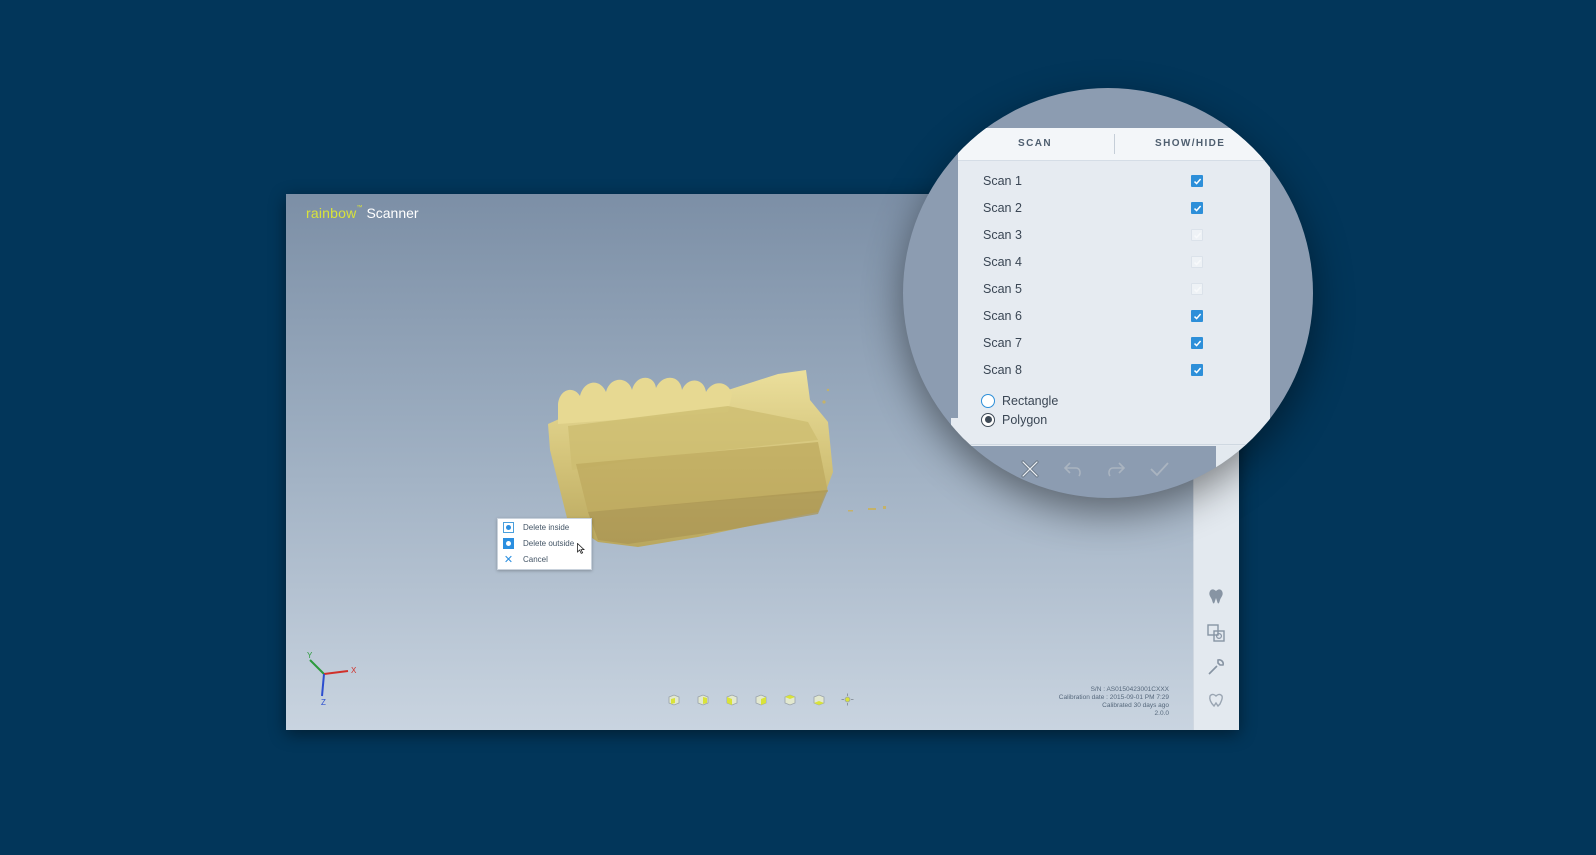 The image size is (1596, 855). What do you see at coordinates (1002, 208) in the screenshot?
I see `scan-row-label: Scan 2` at bounding box center [1002, 208].